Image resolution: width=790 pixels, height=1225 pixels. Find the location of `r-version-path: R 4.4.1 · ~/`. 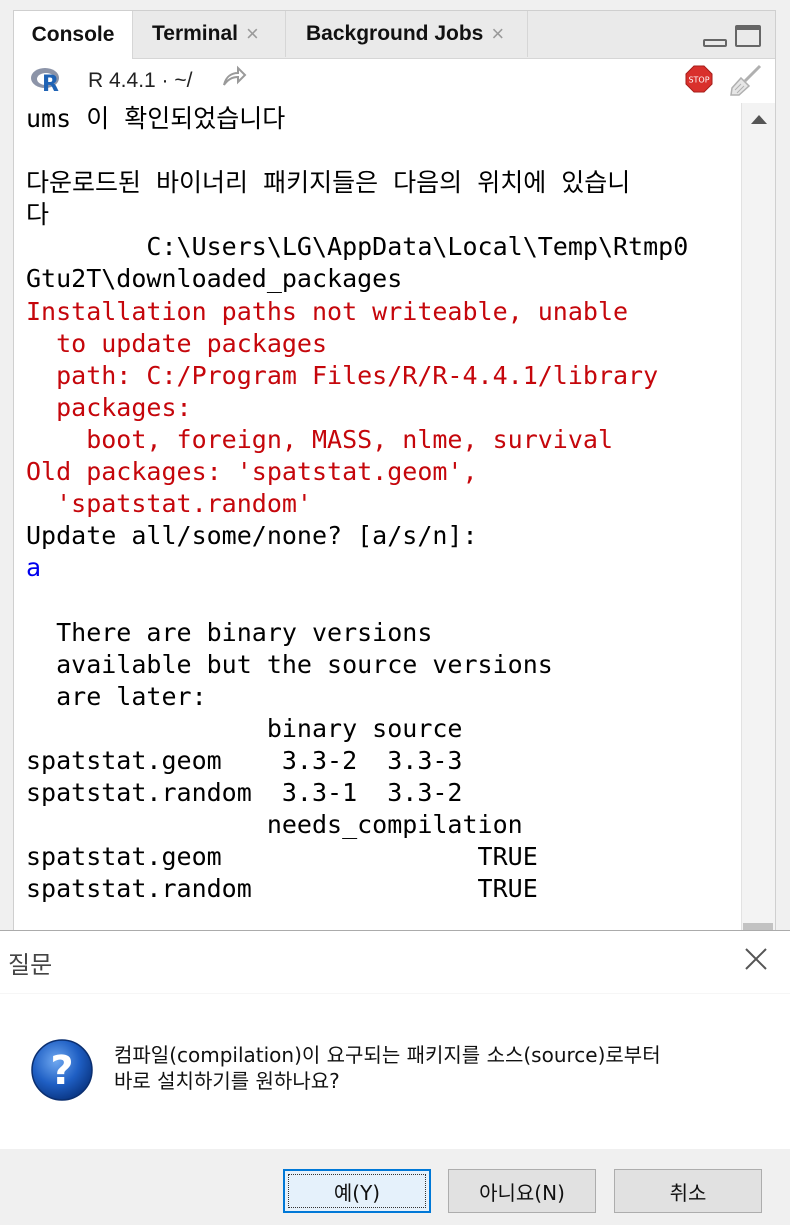

r-version-path: R 4.4.1 · ~/ is located at coordinates (140, 80).